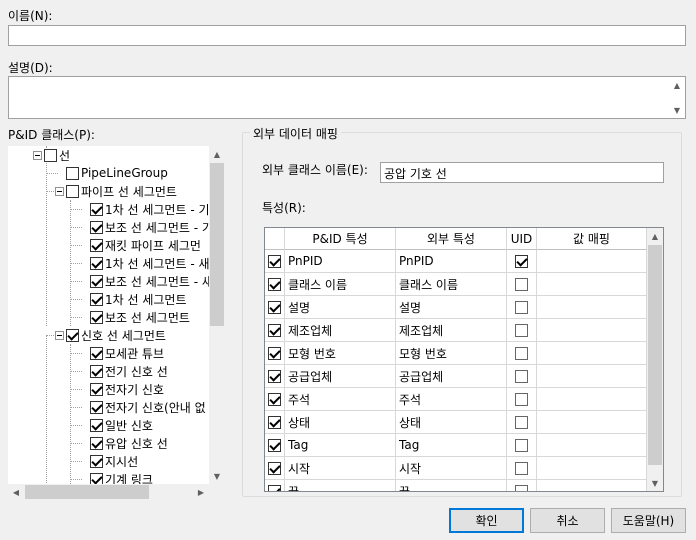 Image resolution: width=696 pixels, height=540 pixels. What do you see at coordinates (451, 307) in the screenshot?
I see `external-property-cell: 설명` at bounding box center [451, 307].